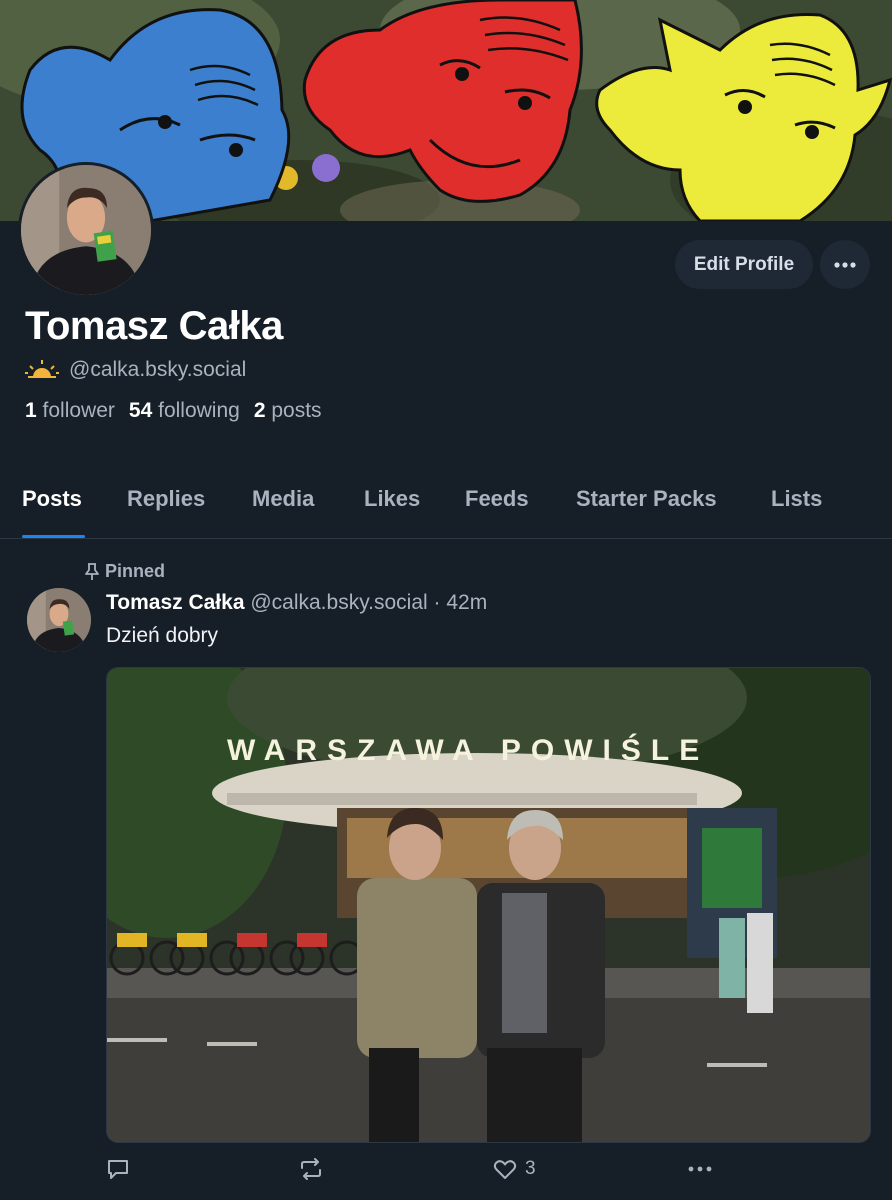 Image resolution: width=892 pixels, height=1200 pixels. Describe the element at coordinates (162, 635) in the screenshot. I see `post-text: Dzień dobry` at that location.